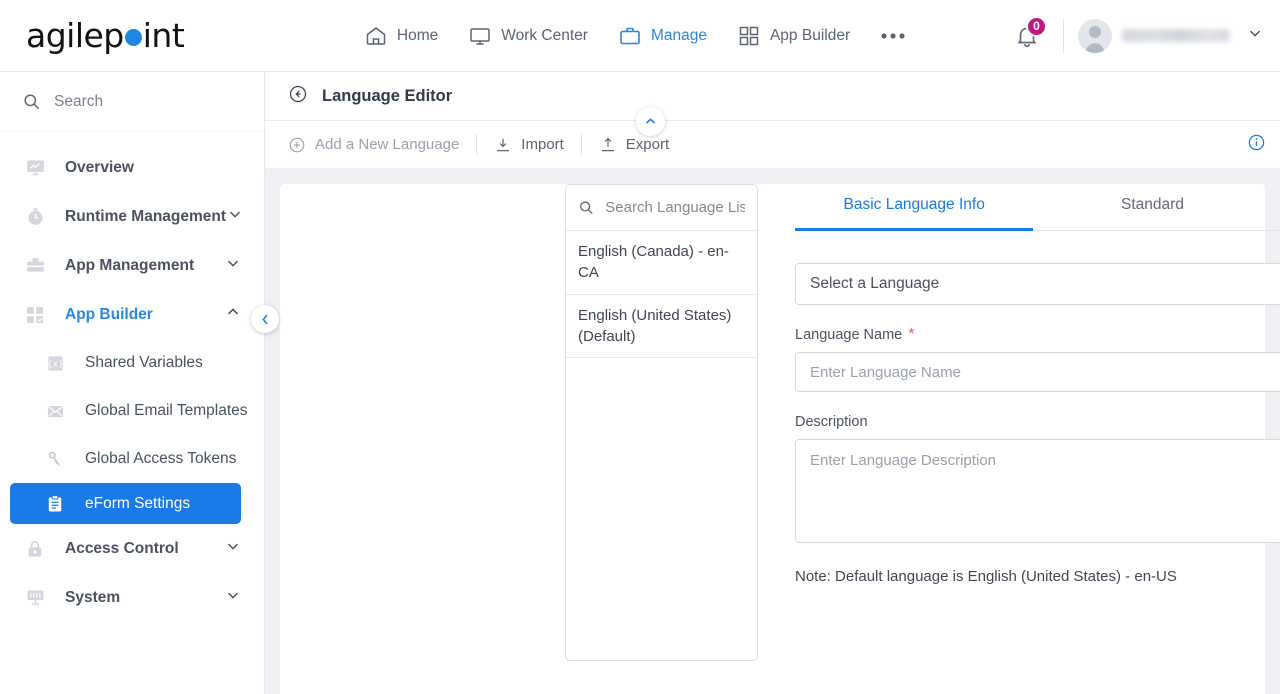 Image resolution: width=1280 pixels, height=694 pixels. What do you see at coordinates (544, 35) in the screenshot?
I see `nav-item-work-center-label: Work Center` at bounding box center [544, 35].